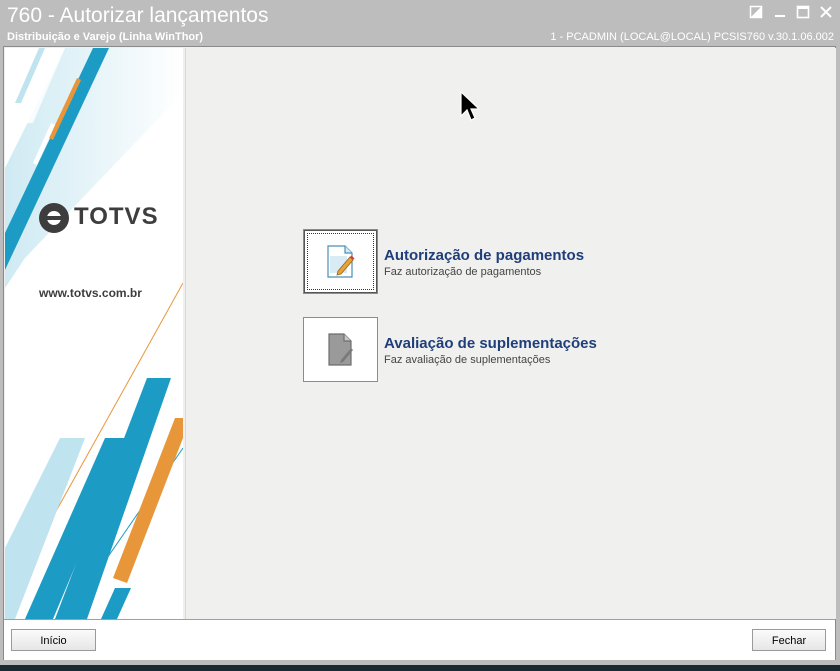 The image size is (840, 671). I want to click on window-subtitle: Distribuição e Varejo (Linha WinThor), so click(105, 37).